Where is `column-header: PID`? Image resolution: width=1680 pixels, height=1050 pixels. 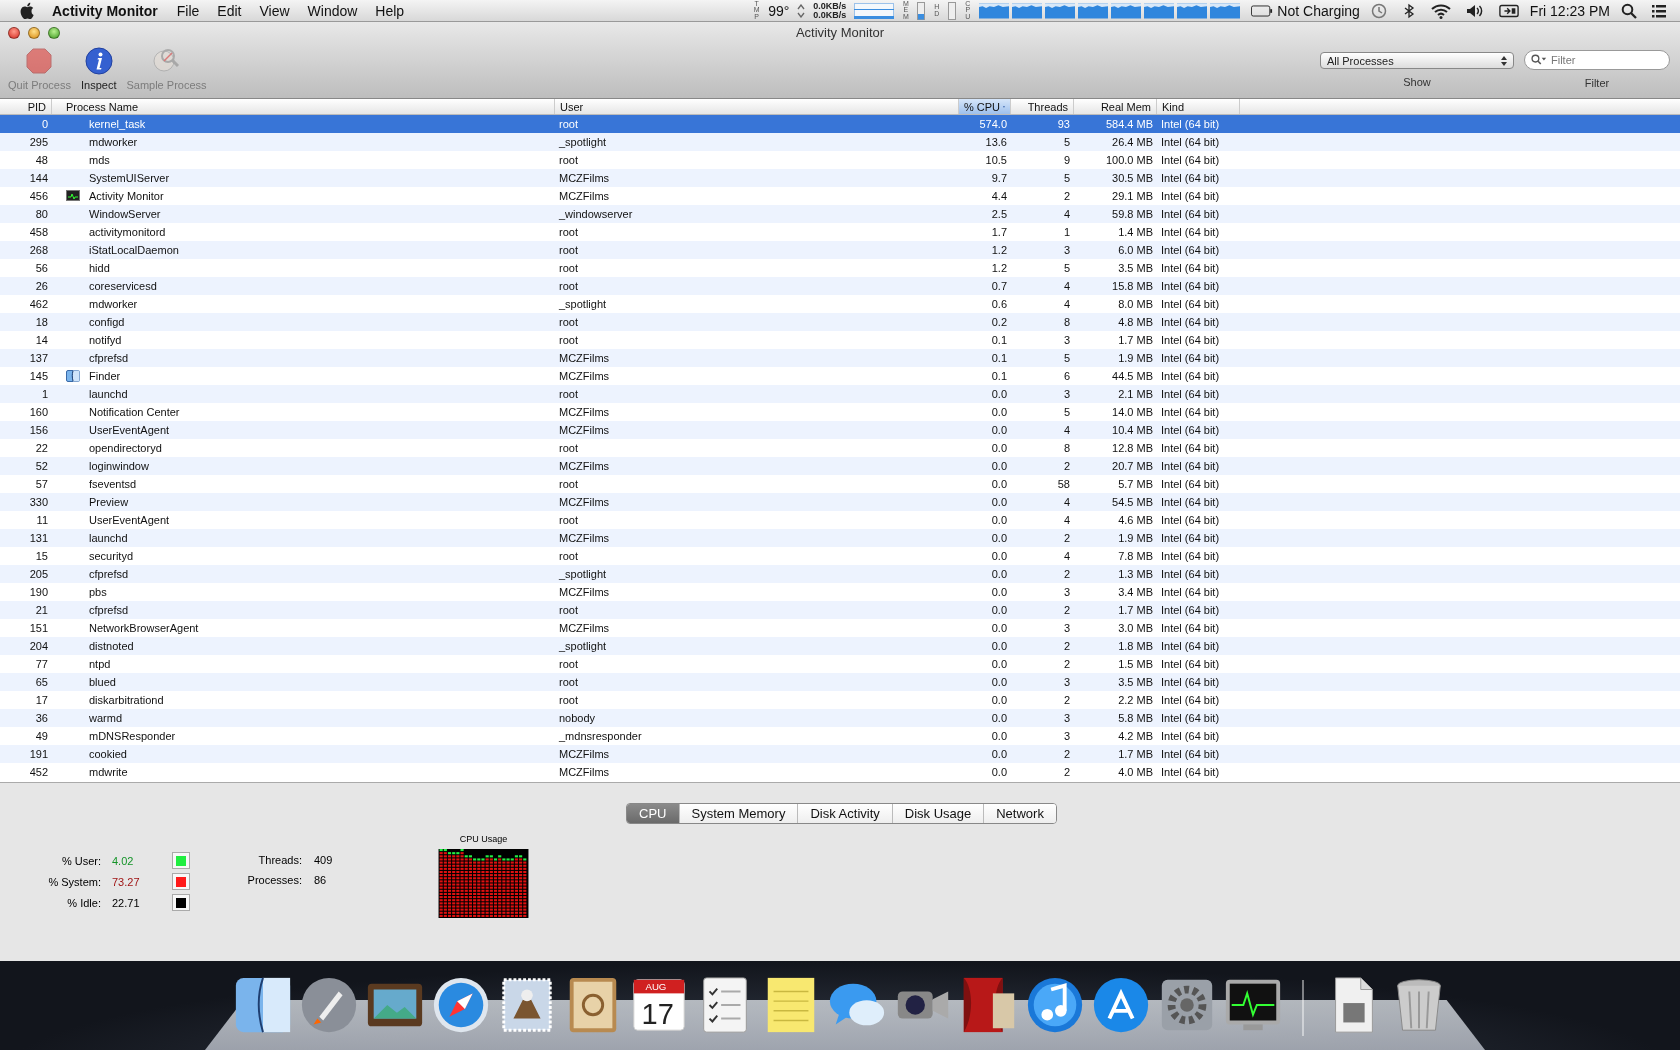 column-header: PID is located at coordinates (26, 106).